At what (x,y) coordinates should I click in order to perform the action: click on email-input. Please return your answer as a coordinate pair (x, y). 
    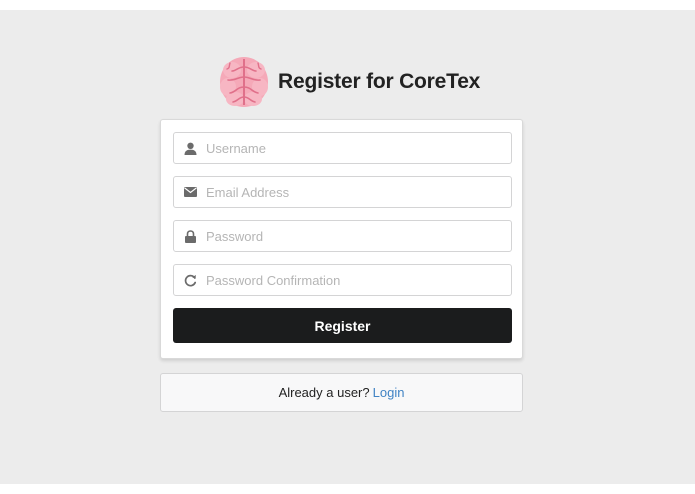
    Looking at the image, I should click on (358, 192).